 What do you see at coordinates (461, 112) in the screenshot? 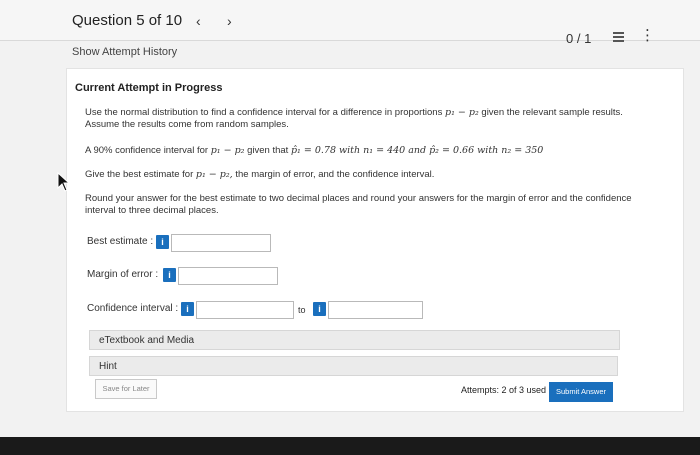
I see `intro-math: p₁ − p₂` at bounding box center [461, 112].